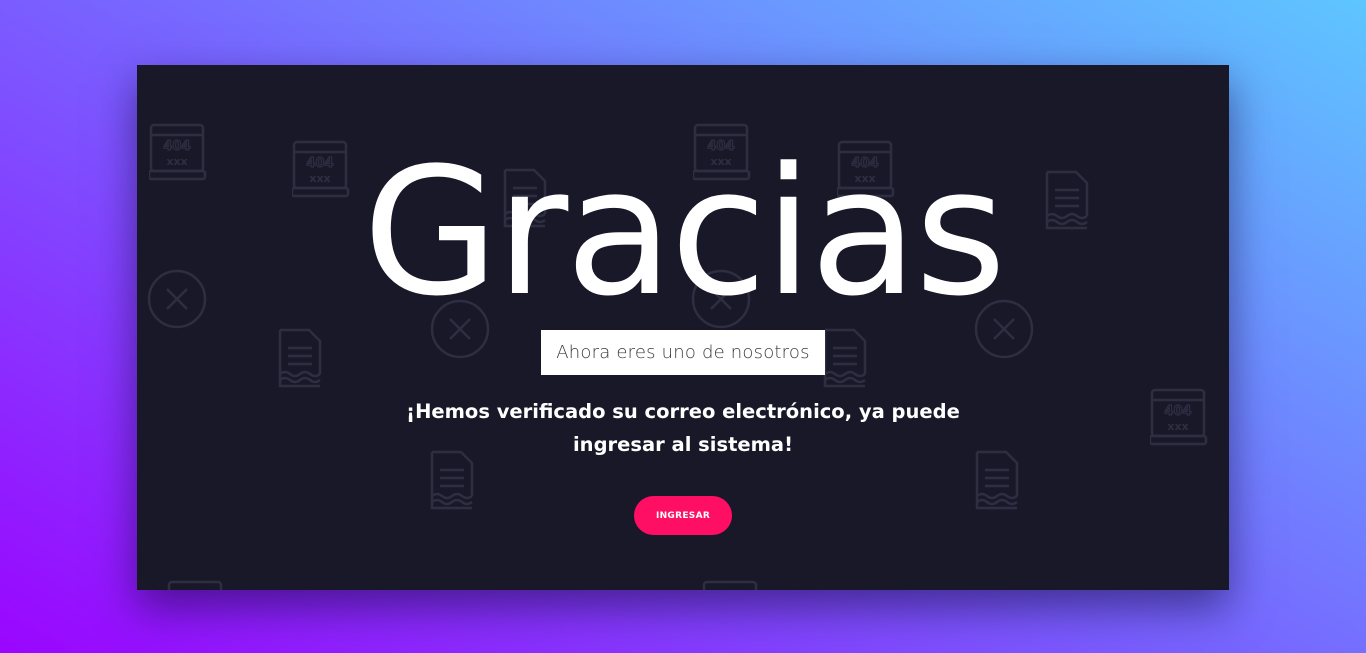  I want to click on error-404-icon-subtext: xxx, so click(1177, 426).